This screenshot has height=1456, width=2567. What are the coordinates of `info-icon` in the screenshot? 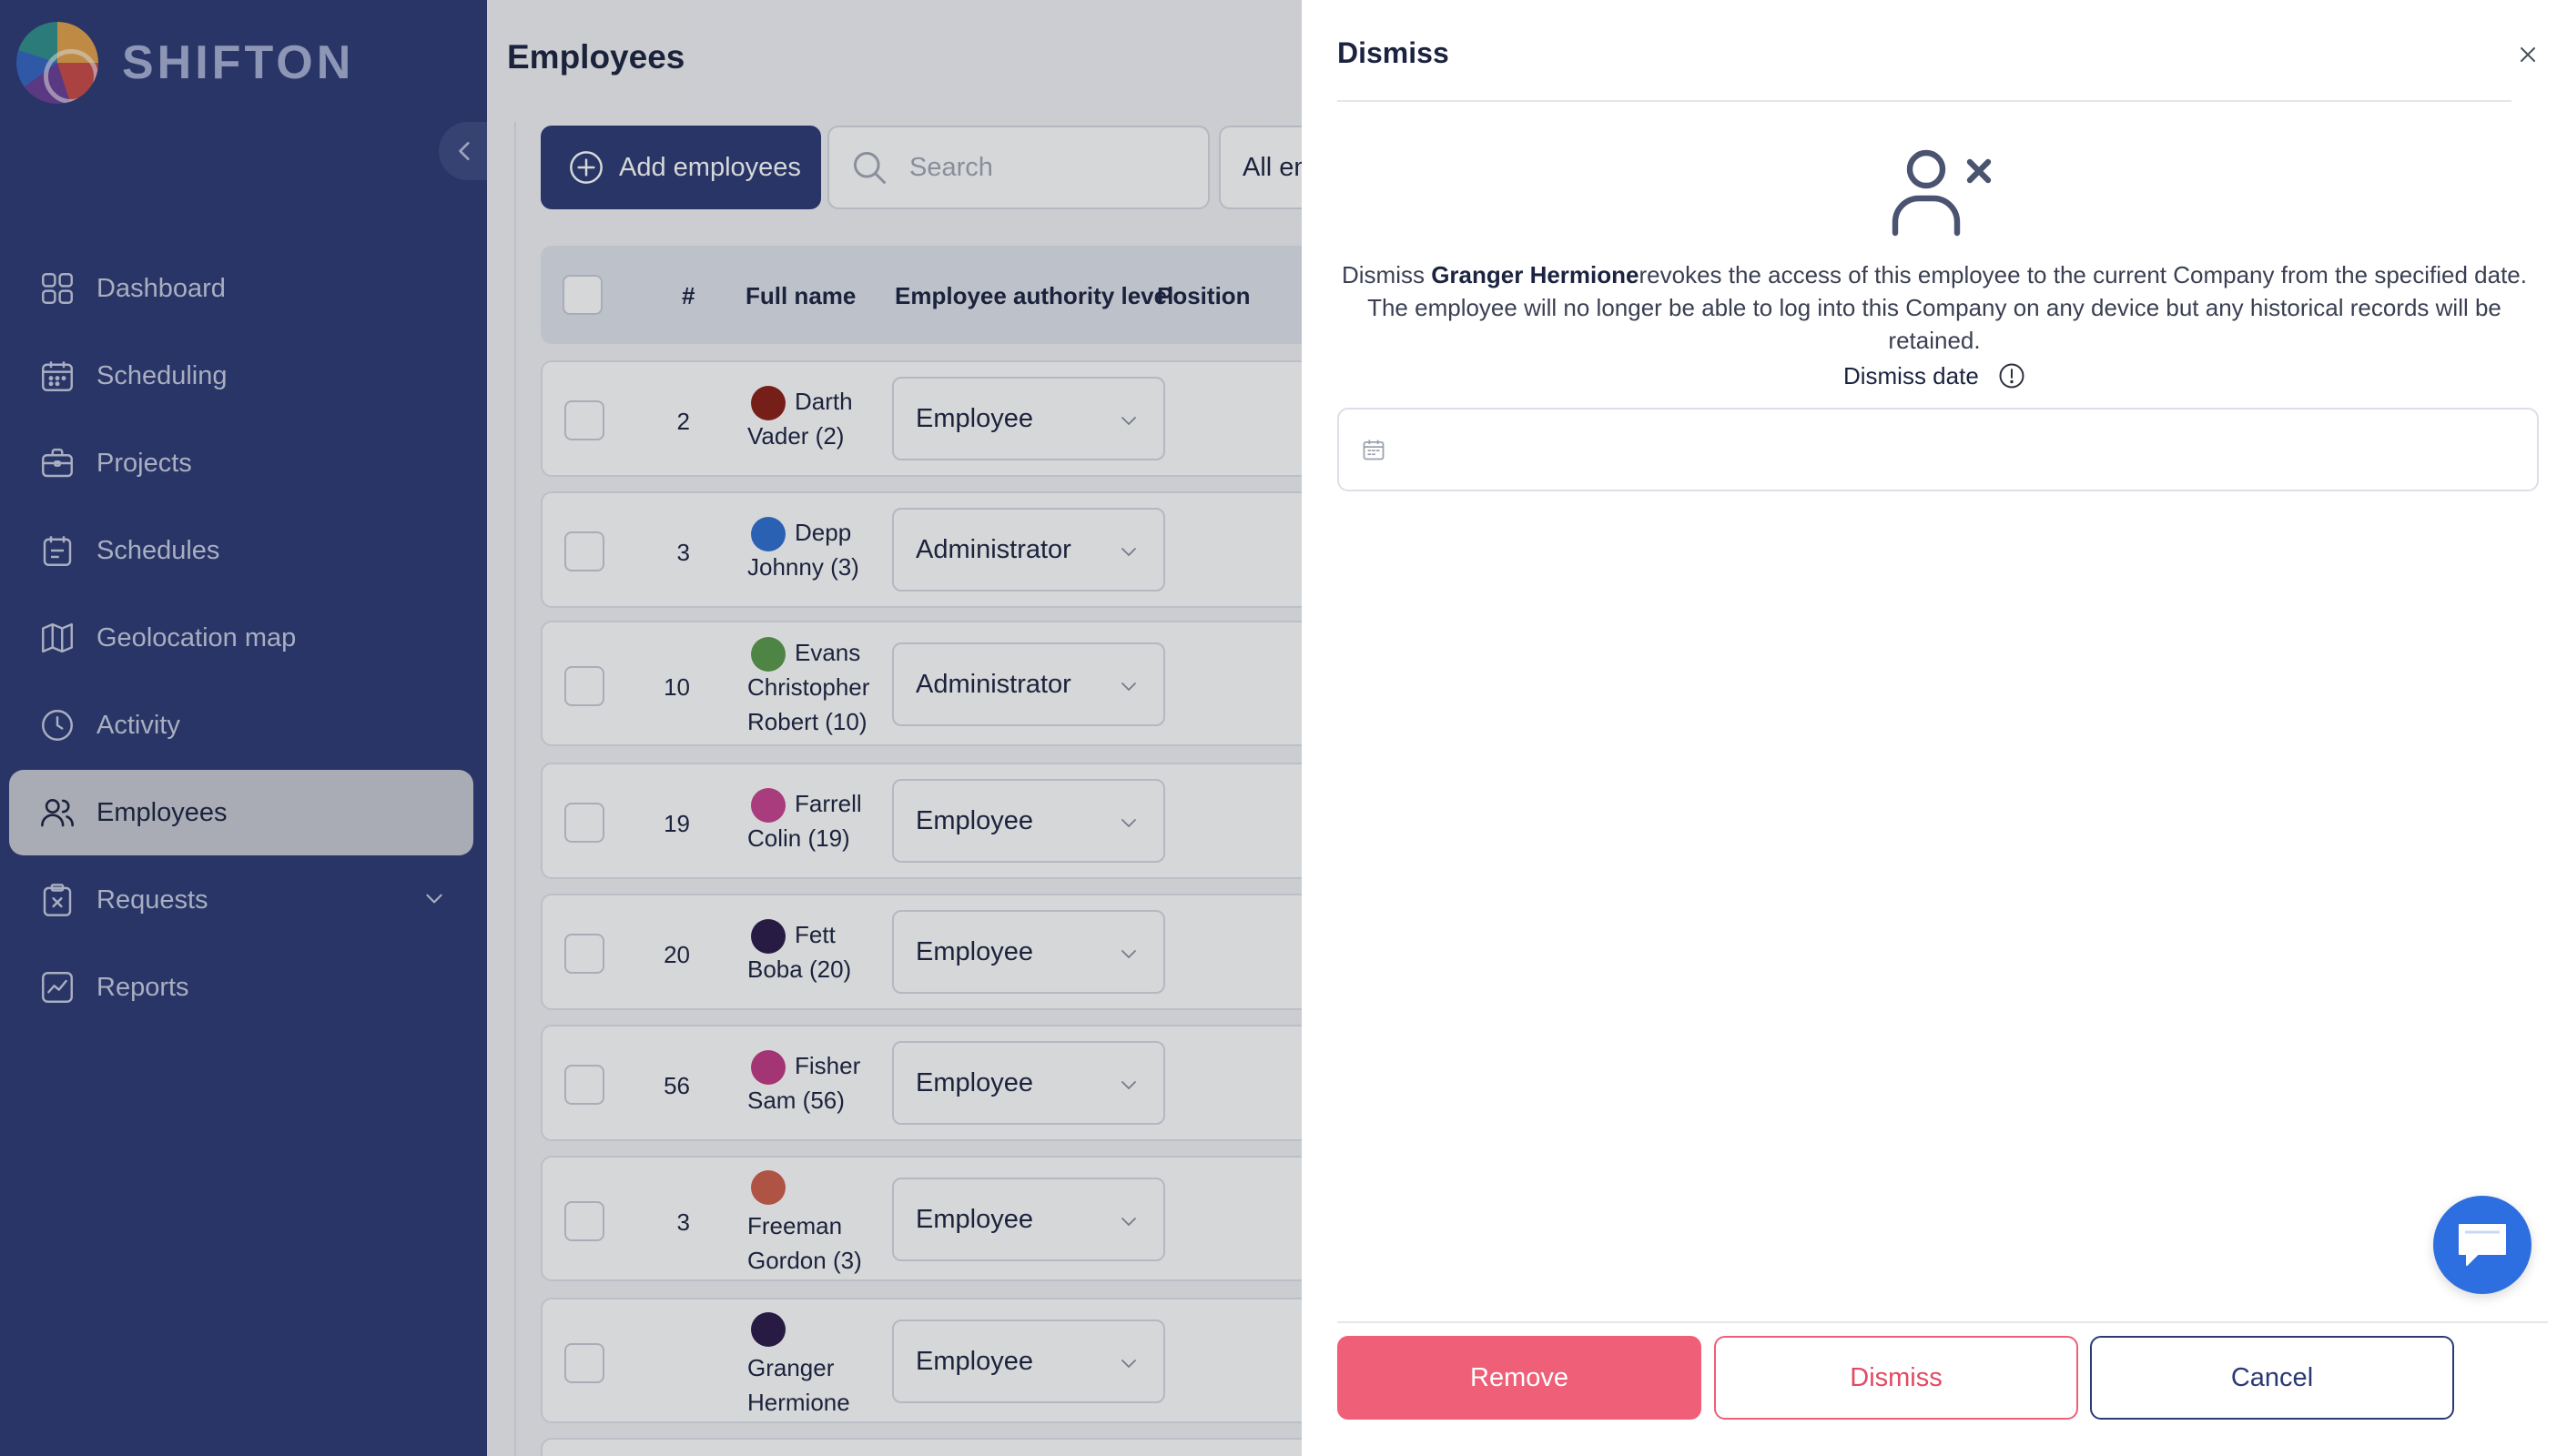 It's located at (2011, 376).